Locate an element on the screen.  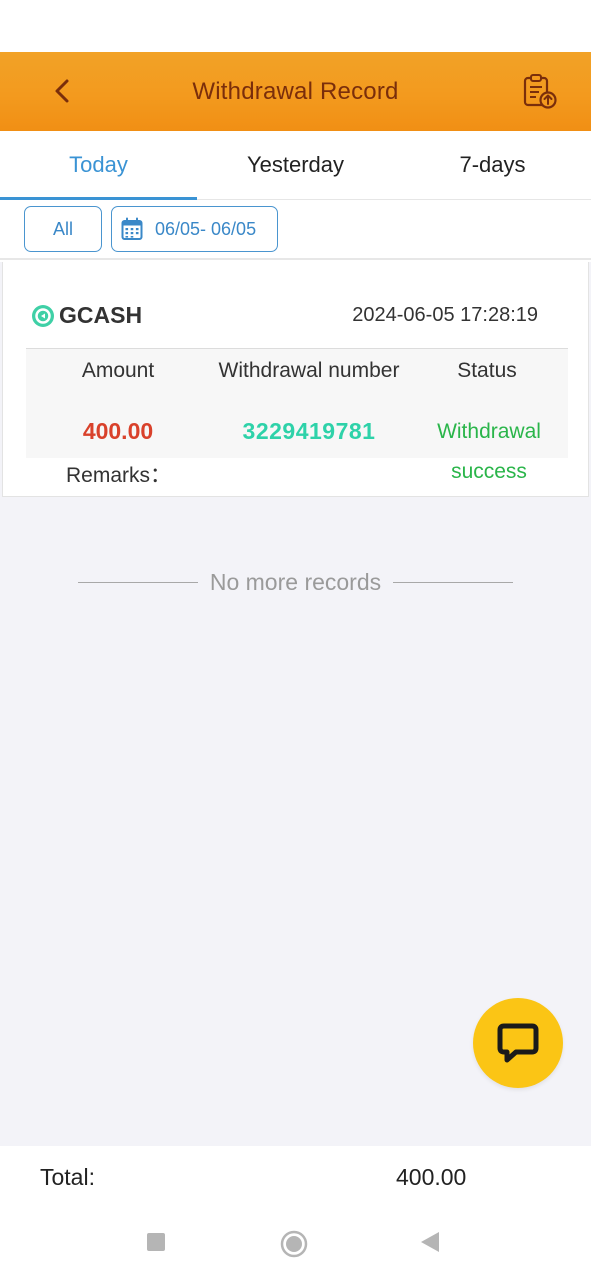
date-tabs: Today Yesterday 7-days is located at coordinates (295, 165).